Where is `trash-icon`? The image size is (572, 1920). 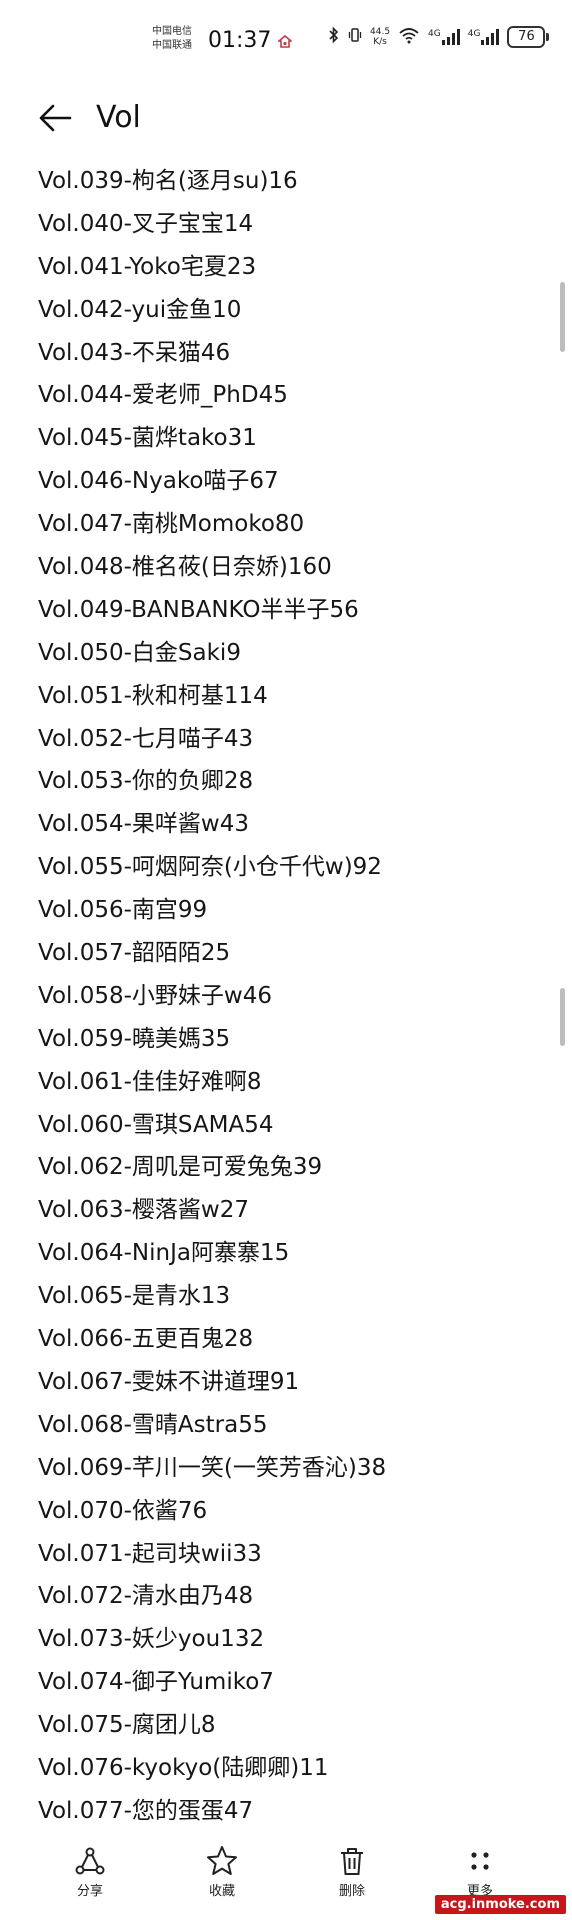 trash-icon is located at coordinates (352, 1861).